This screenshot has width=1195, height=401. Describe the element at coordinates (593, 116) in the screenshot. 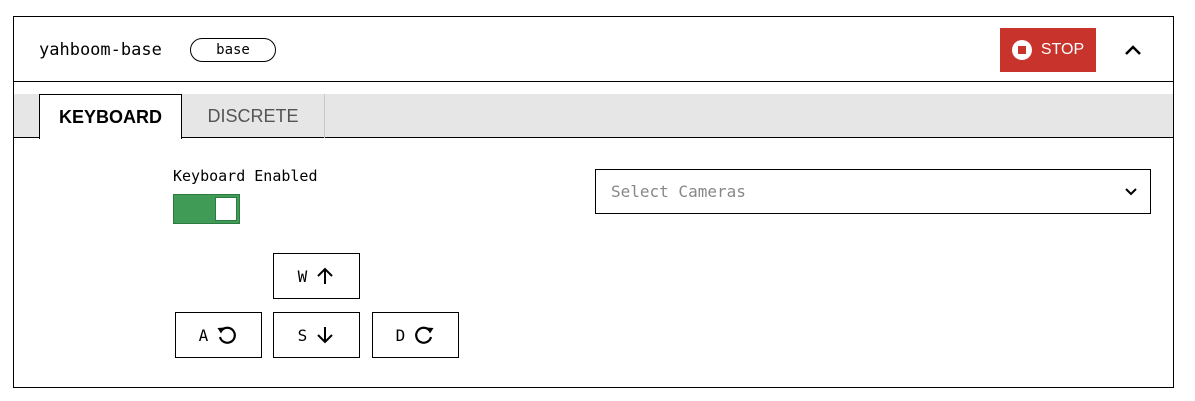

I see `tab-bar: KEYBOARD DISCRETE` at that location.